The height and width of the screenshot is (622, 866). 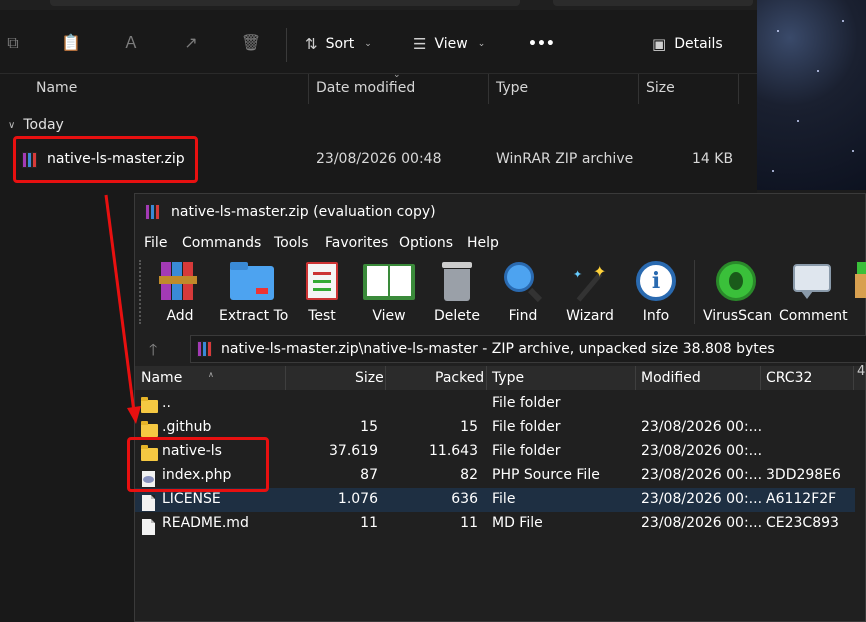 I want to click on share-icon: ↗, so click(x=191, y=43).